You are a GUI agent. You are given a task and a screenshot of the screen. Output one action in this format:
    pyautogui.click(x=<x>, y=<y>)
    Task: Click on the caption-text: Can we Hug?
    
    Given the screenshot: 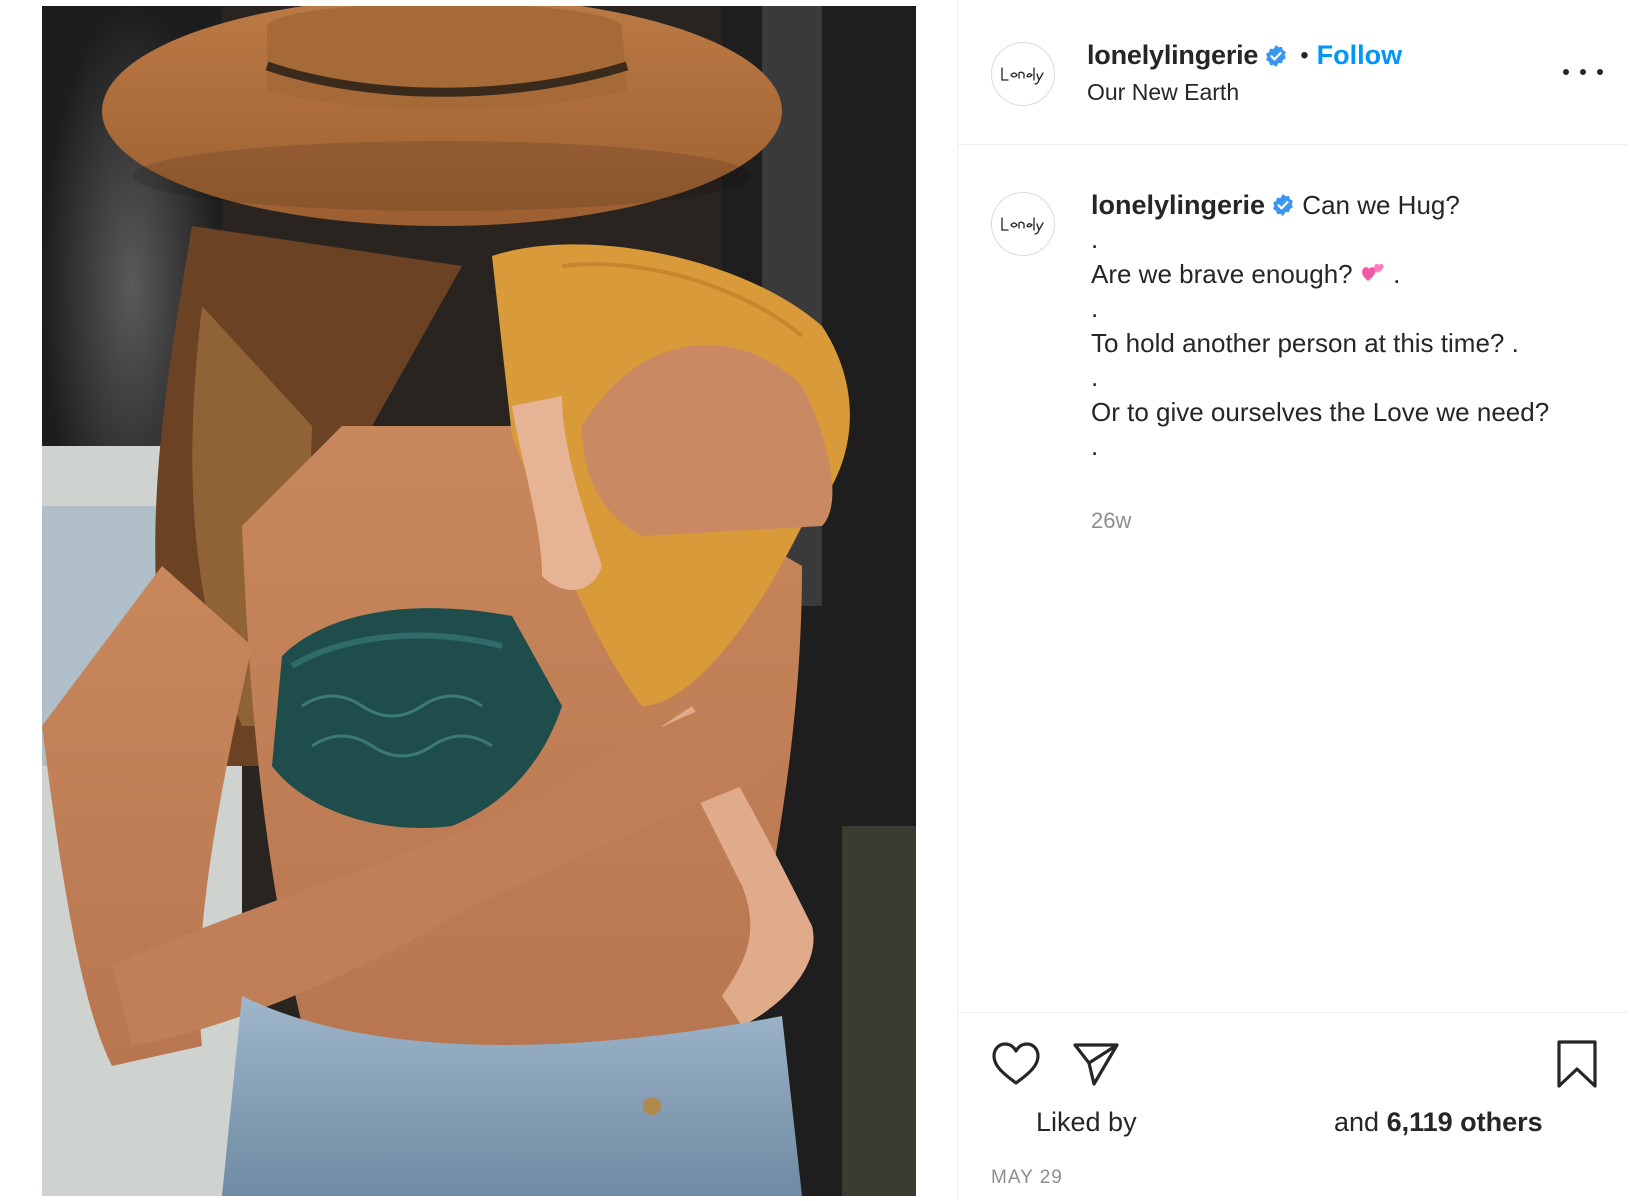 What is the action you would take?
    pyautogui.click(x=1381, y=205)
    